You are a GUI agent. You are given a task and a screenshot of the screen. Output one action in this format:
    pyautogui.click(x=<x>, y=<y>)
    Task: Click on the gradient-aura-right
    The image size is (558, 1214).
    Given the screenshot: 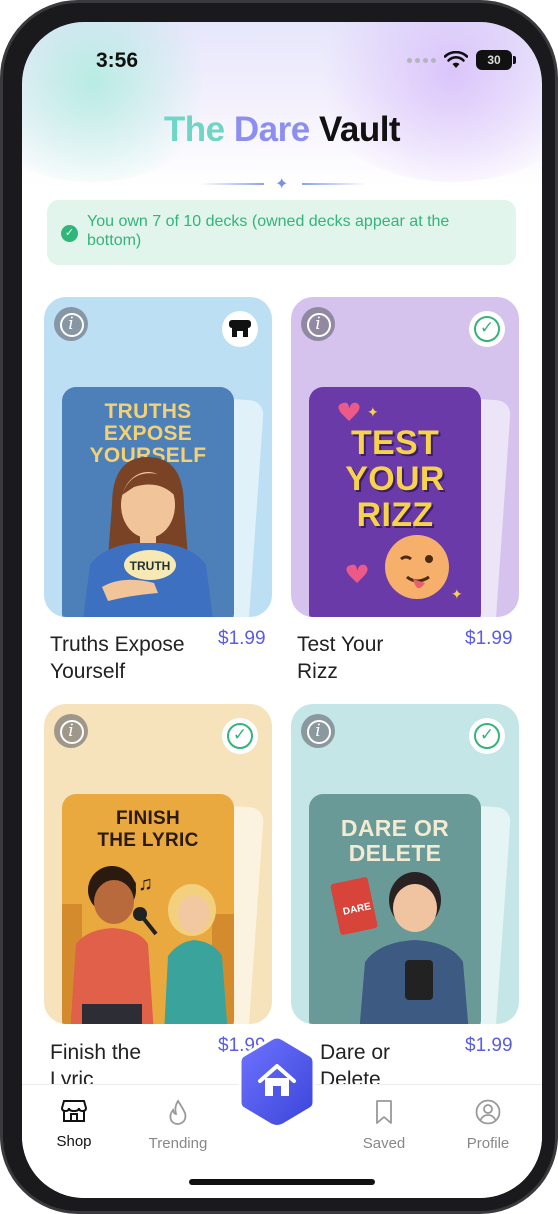 What is the action you would take?
    pyautogui.click(x=422, y=102)
    